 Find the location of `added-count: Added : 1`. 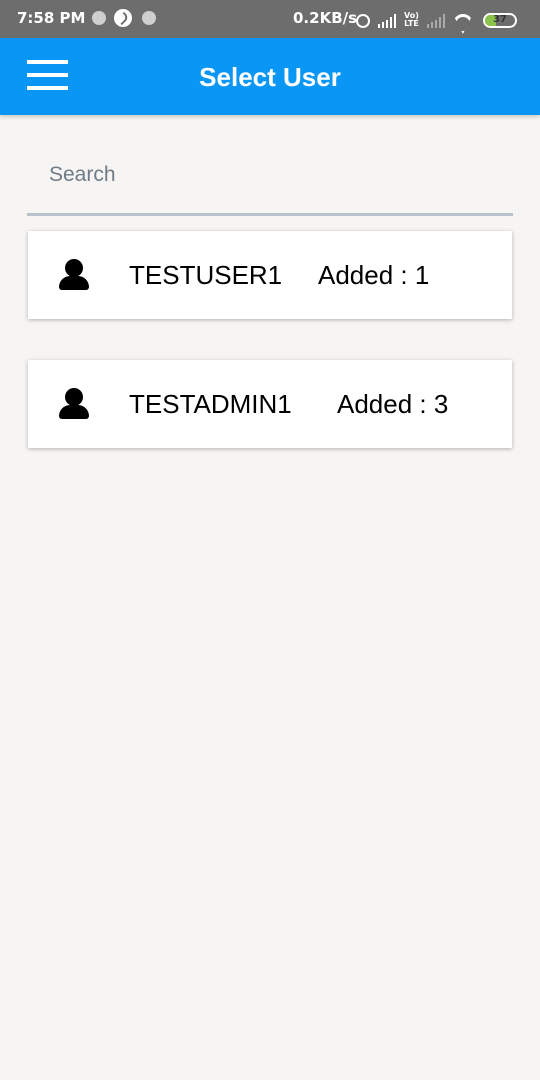

added-count: Added : 1 is located at coordinates (374, 275).